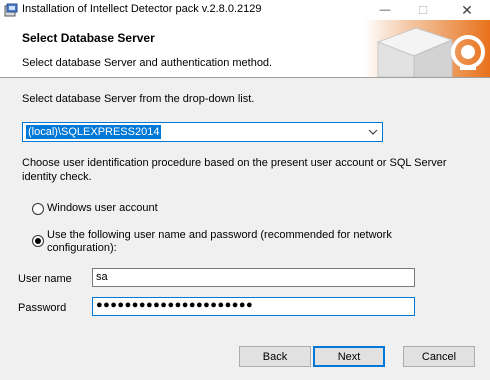 This screenshot has height=380, width=490. I want to click on password-field: ●●●●●●●●●●●●●●●●●●●●●●, so click(253, 306).